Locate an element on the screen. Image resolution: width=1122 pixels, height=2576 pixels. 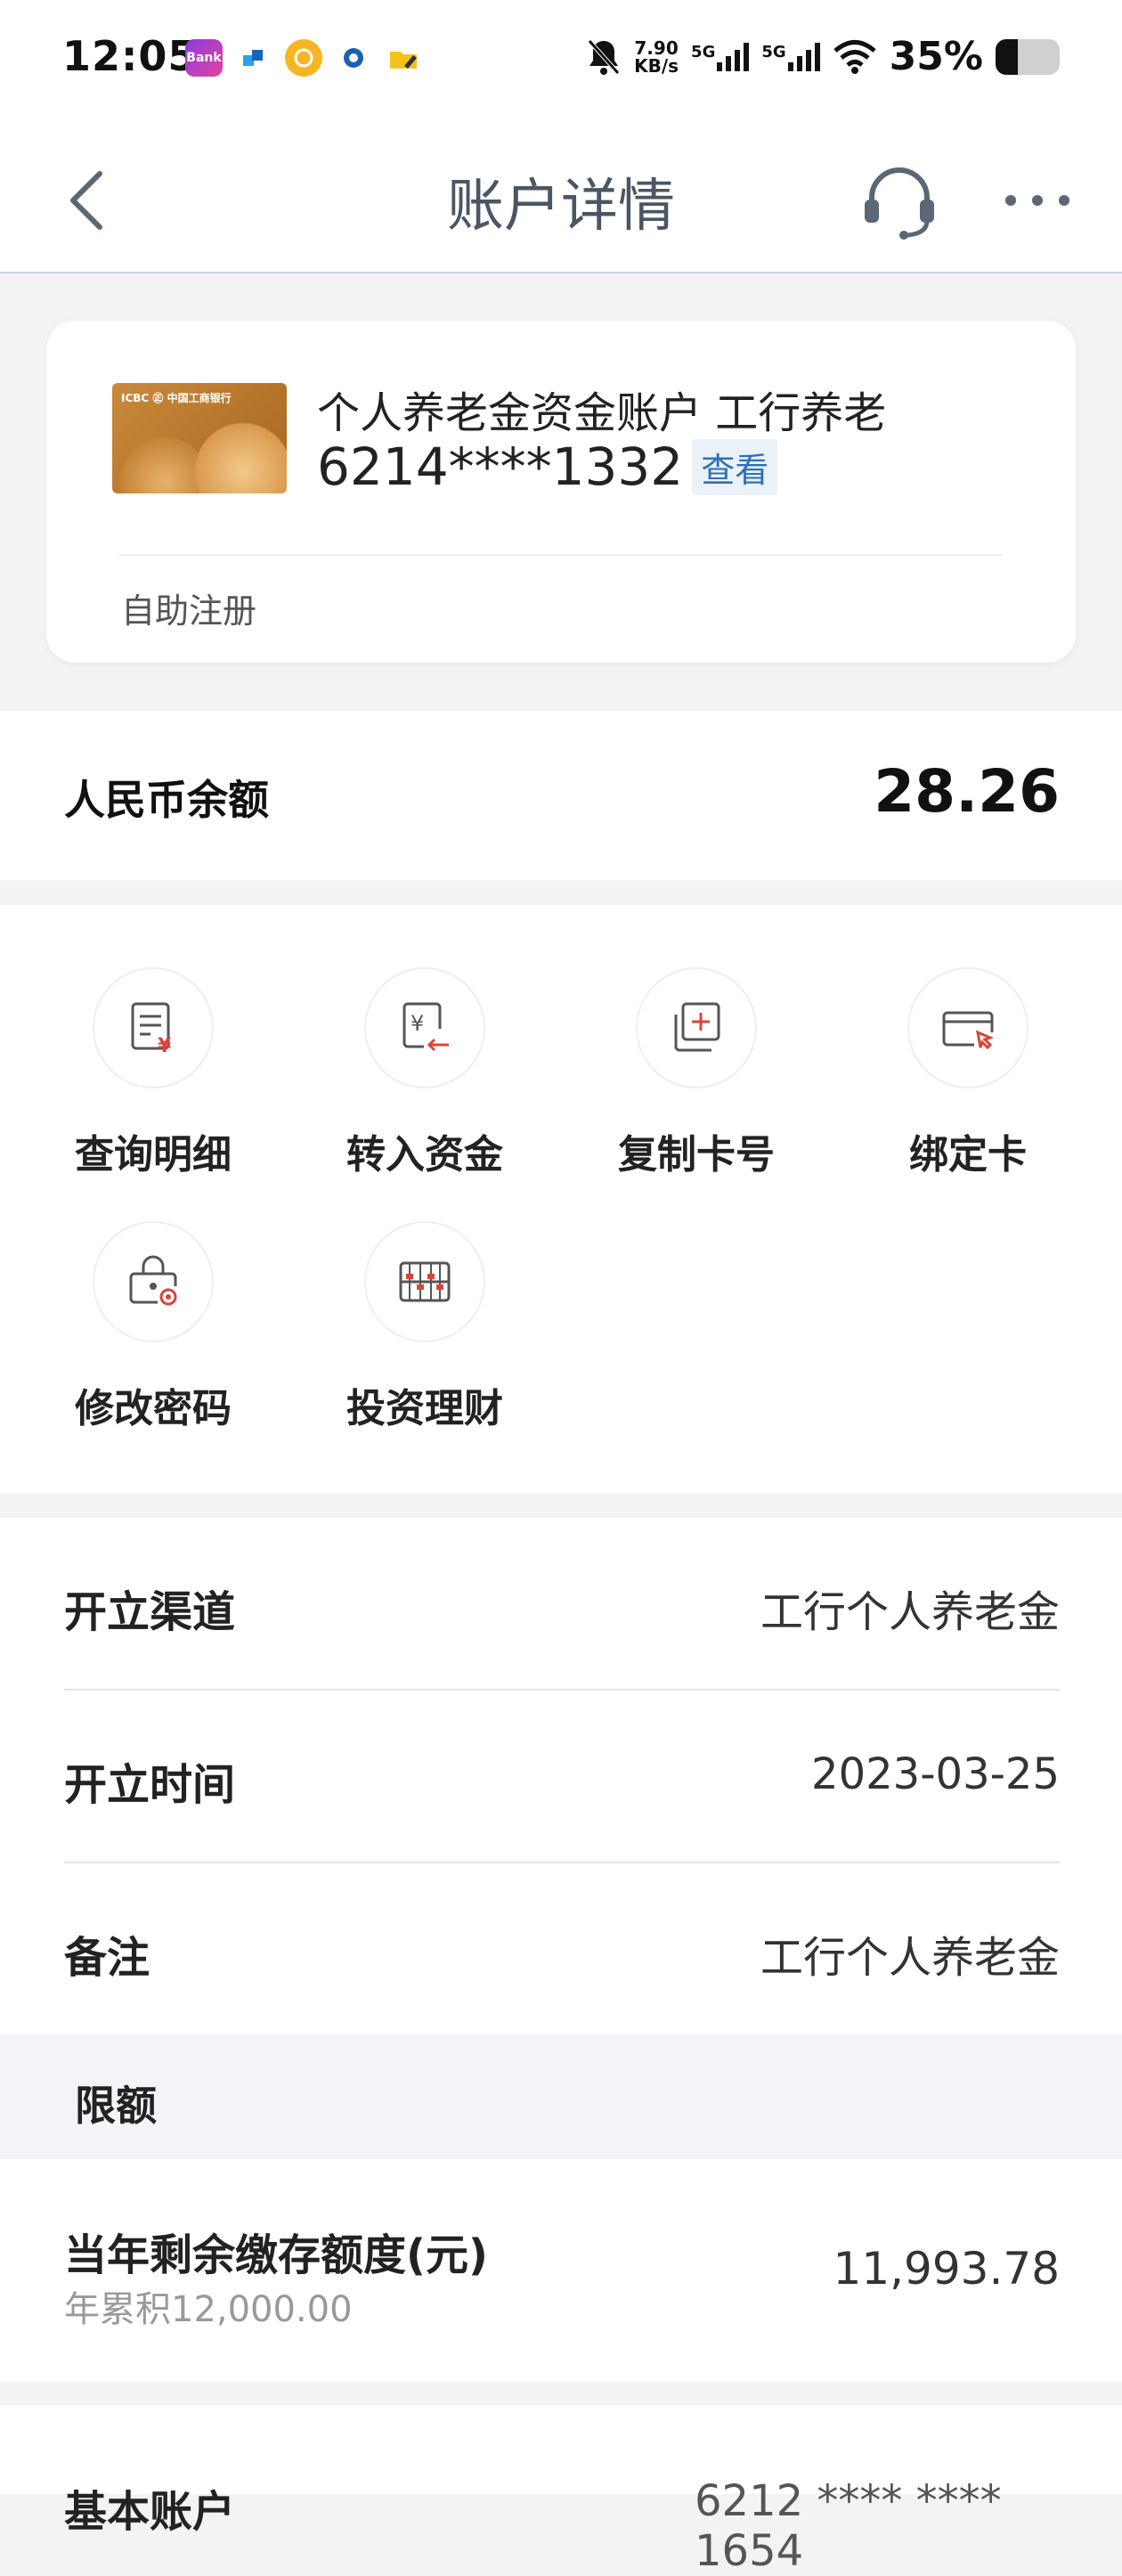
basic-account-value: 6212 **** **** 1654 is located at coordinates (848, 2526).